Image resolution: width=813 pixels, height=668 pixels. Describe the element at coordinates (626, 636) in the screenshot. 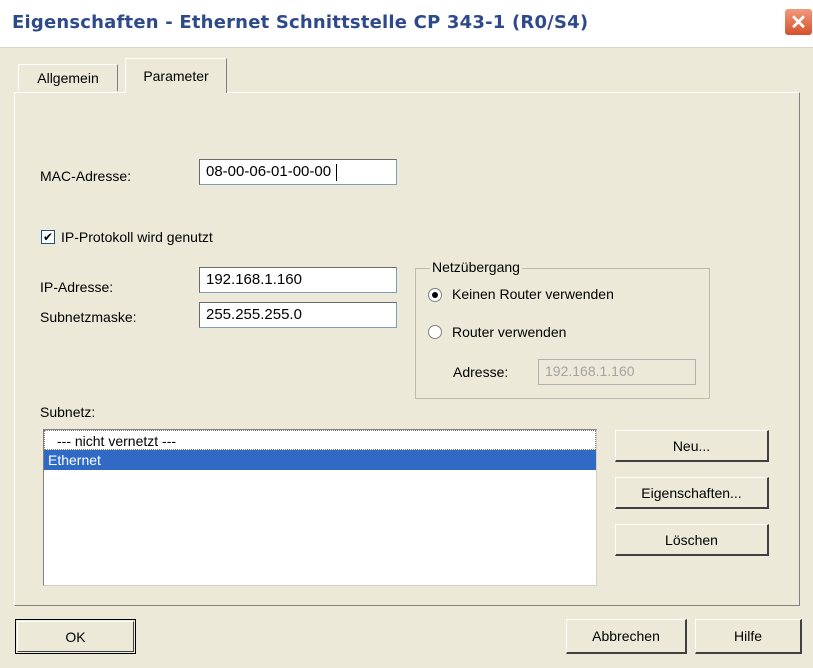

I see `cancel-button: Abbrechen` at that location.